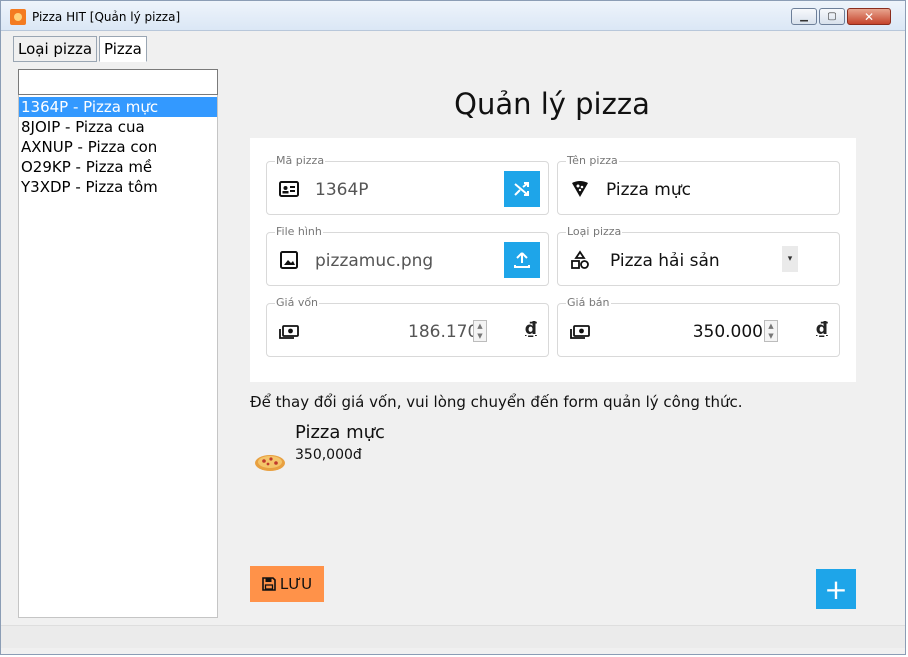  What do you see at coordinates (270, 463) in the screenshot?
I see `pizza-icon` at bounding box center [270, 463].